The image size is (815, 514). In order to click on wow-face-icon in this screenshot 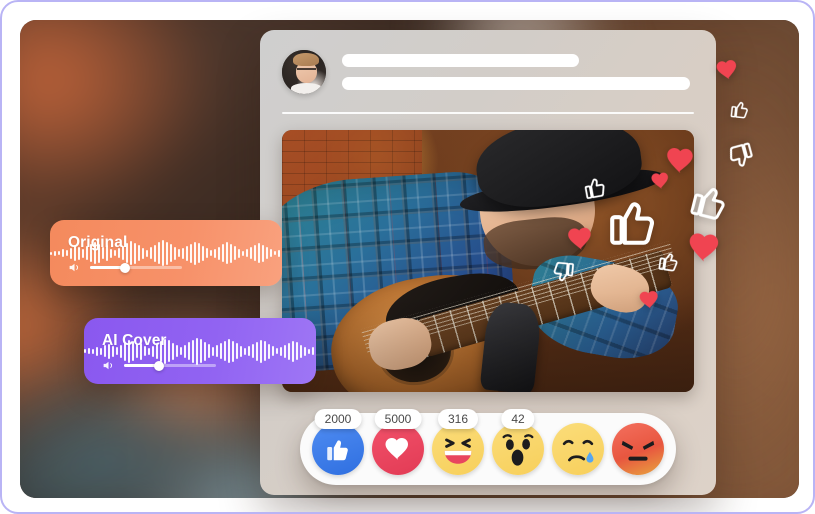, I will do `click(518, 450)`.